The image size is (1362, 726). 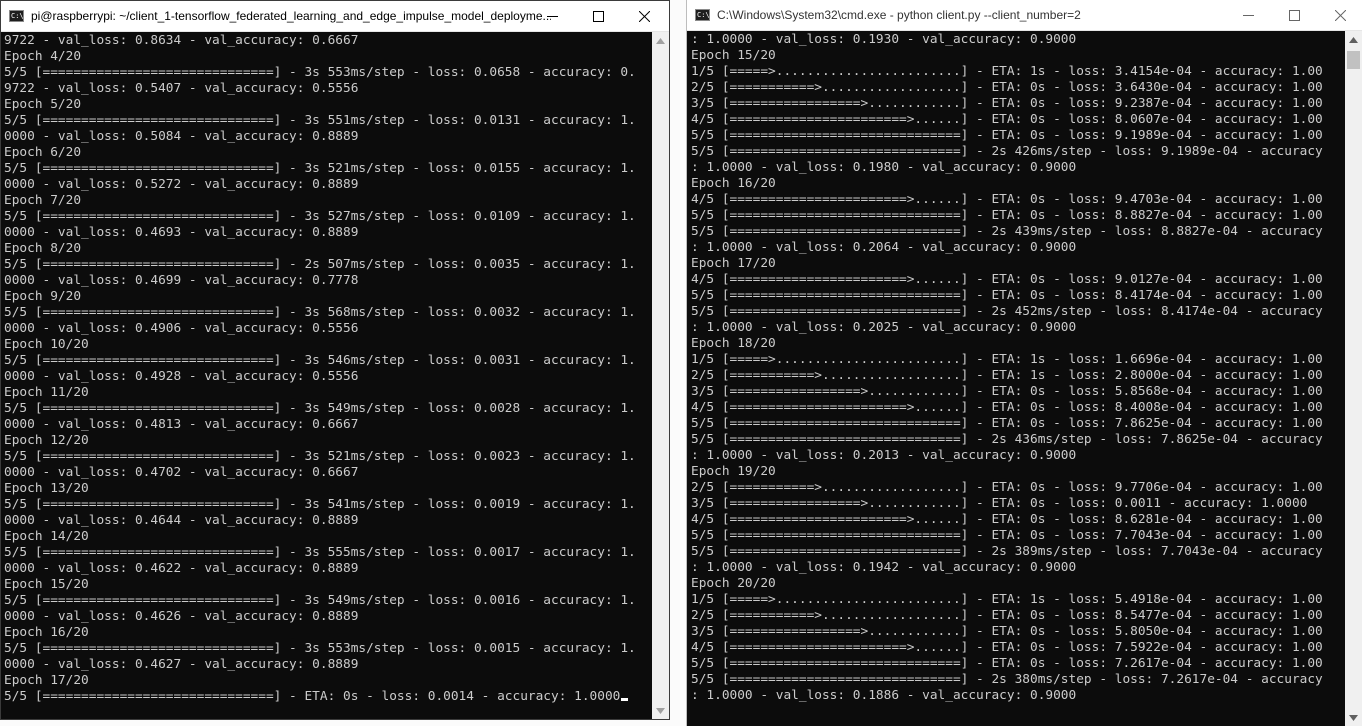 I want to click on console-line: Epoch 9/20, so click(x=43, y=296).